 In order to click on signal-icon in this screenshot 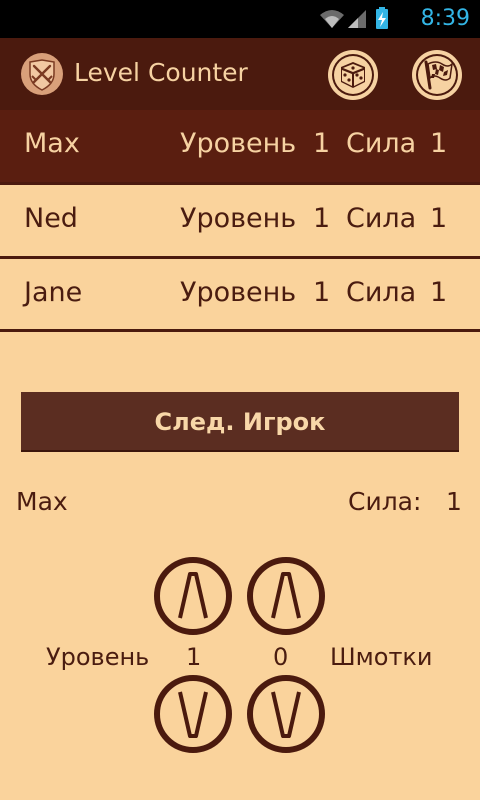, I will do `click(357, 19)`.